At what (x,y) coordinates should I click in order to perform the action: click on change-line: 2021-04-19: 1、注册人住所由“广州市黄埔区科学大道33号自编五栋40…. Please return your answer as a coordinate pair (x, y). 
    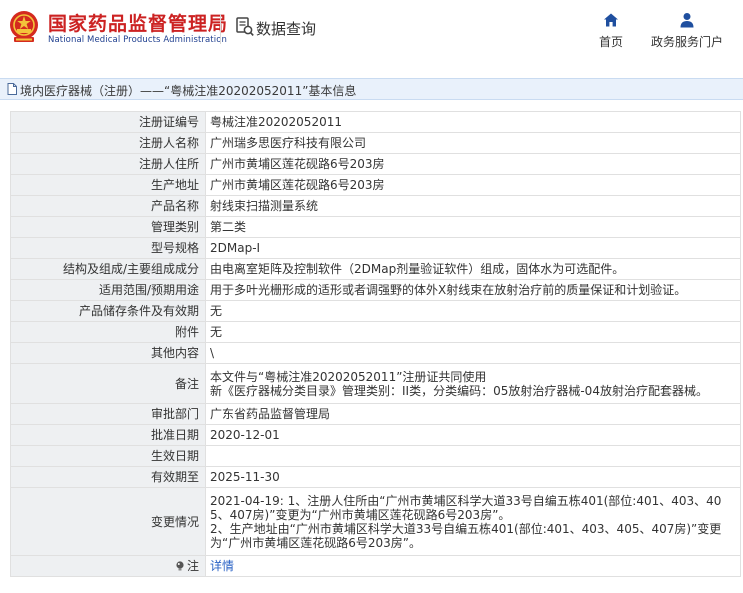
    Looking at the image, I should click on (466, 500).